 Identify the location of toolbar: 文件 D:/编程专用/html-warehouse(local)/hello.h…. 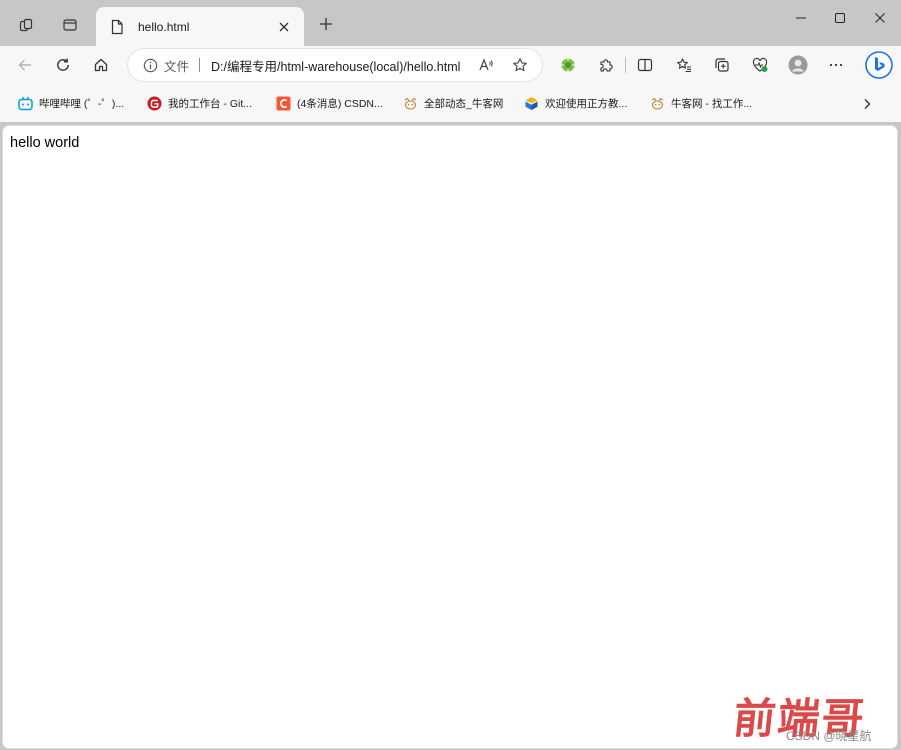
(450, 65).